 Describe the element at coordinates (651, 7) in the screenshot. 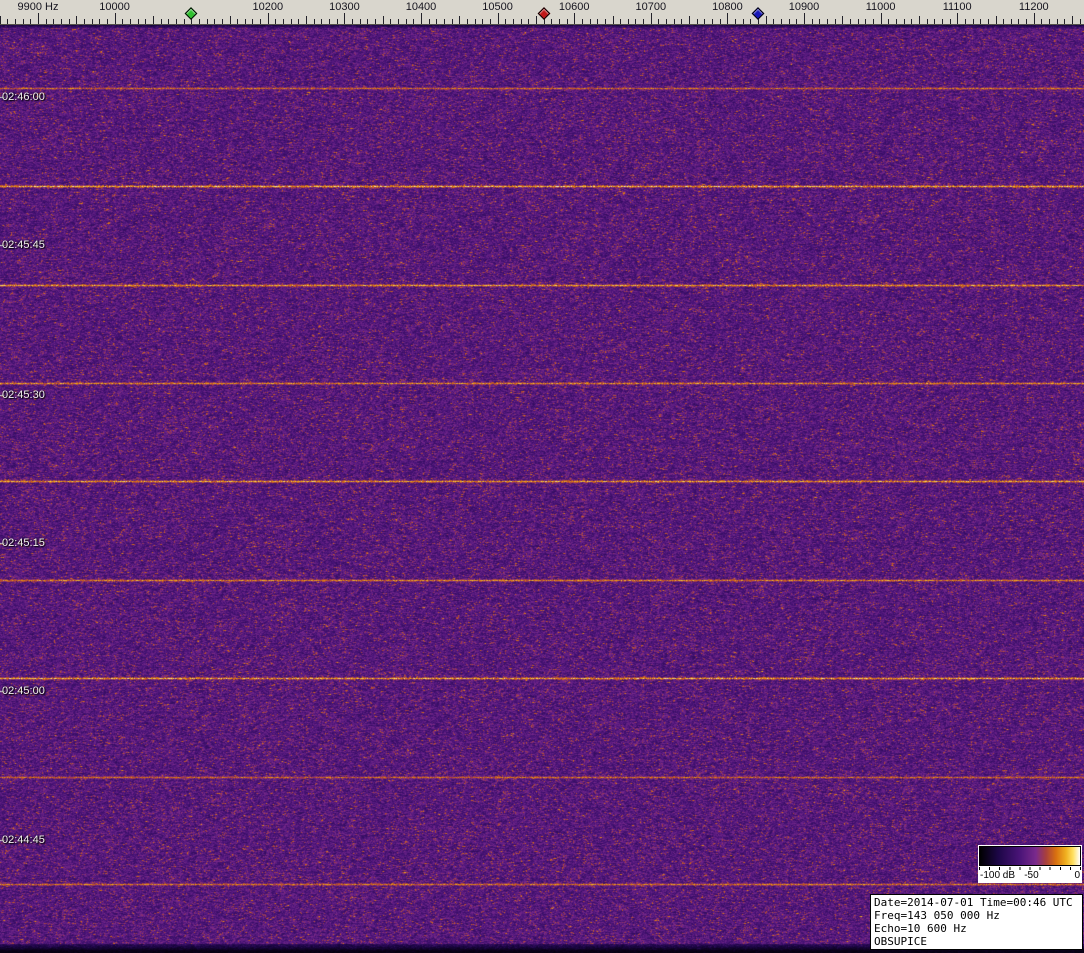

I see `ruler-freq-label: 10700` at that location.